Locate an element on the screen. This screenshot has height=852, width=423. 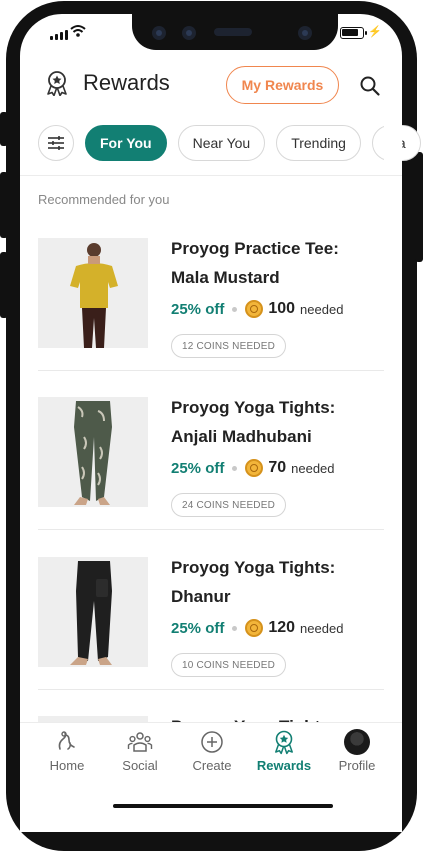
filter-chips: For You Near You Trending Ga is located at coordinates (229, 144).